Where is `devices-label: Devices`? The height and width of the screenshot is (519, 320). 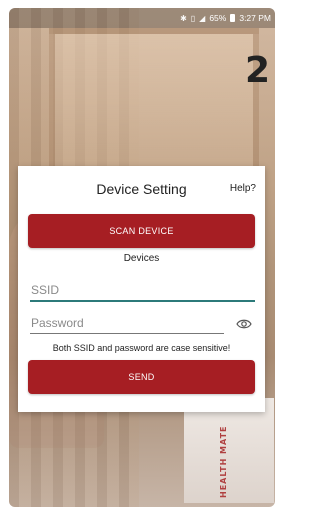
devices-label: Devices is located at coordinates (141, 258).